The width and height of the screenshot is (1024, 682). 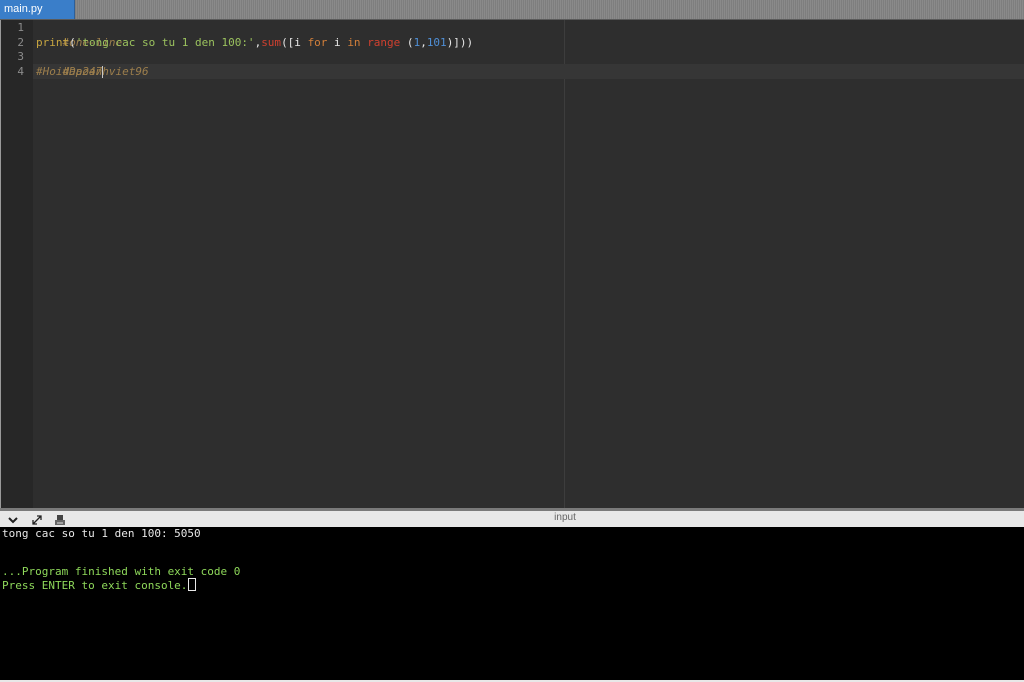 I want to click on console-cursor, so click(x=192, y=584).